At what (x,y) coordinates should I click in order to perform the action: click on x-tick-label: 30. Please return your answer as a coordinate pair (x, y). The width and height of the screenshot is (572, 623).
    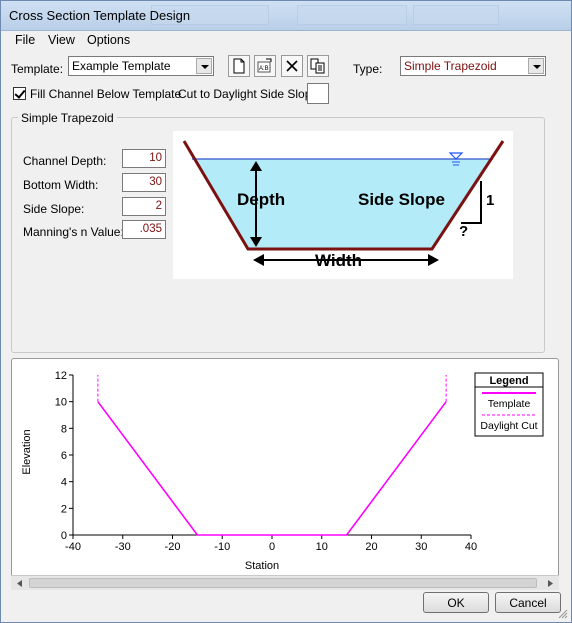
    Looking at the image, I should click on (421, 547).